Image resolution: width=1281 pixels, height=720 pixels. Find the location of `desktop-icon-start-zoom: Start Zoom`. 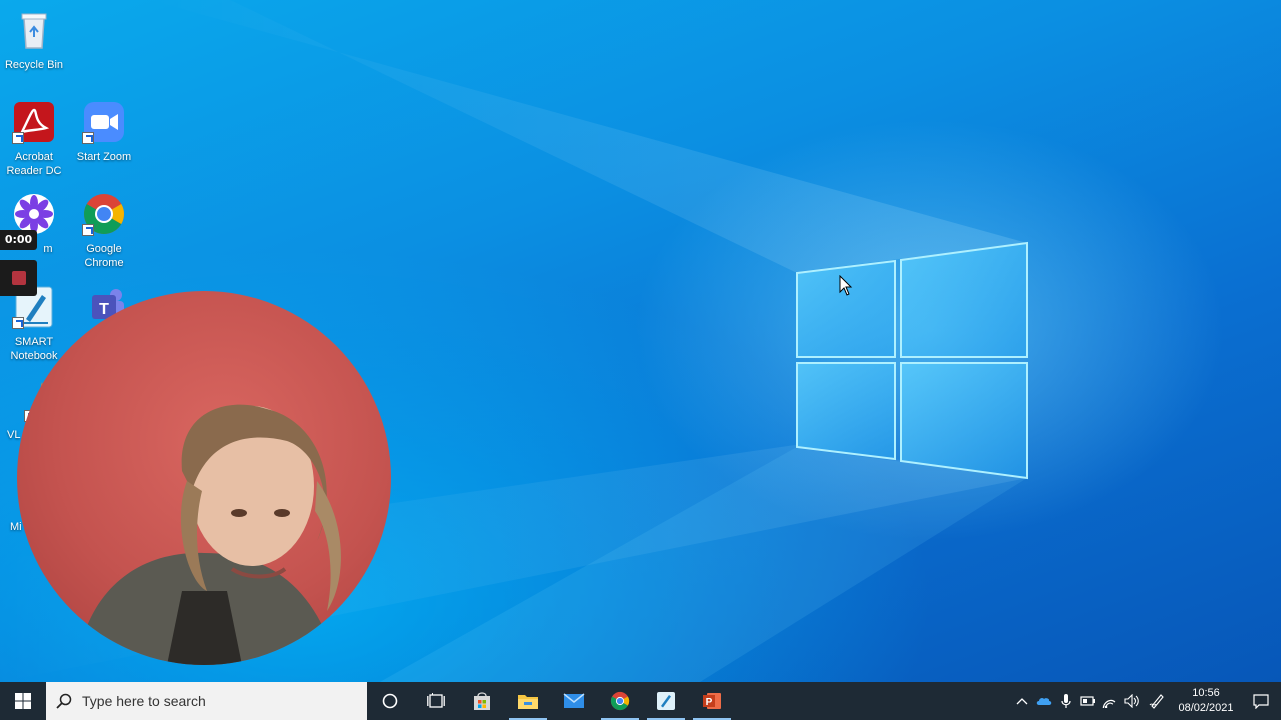

desktop-icon-start-zoom: Start Zoom is located at coordinates (104, 132).